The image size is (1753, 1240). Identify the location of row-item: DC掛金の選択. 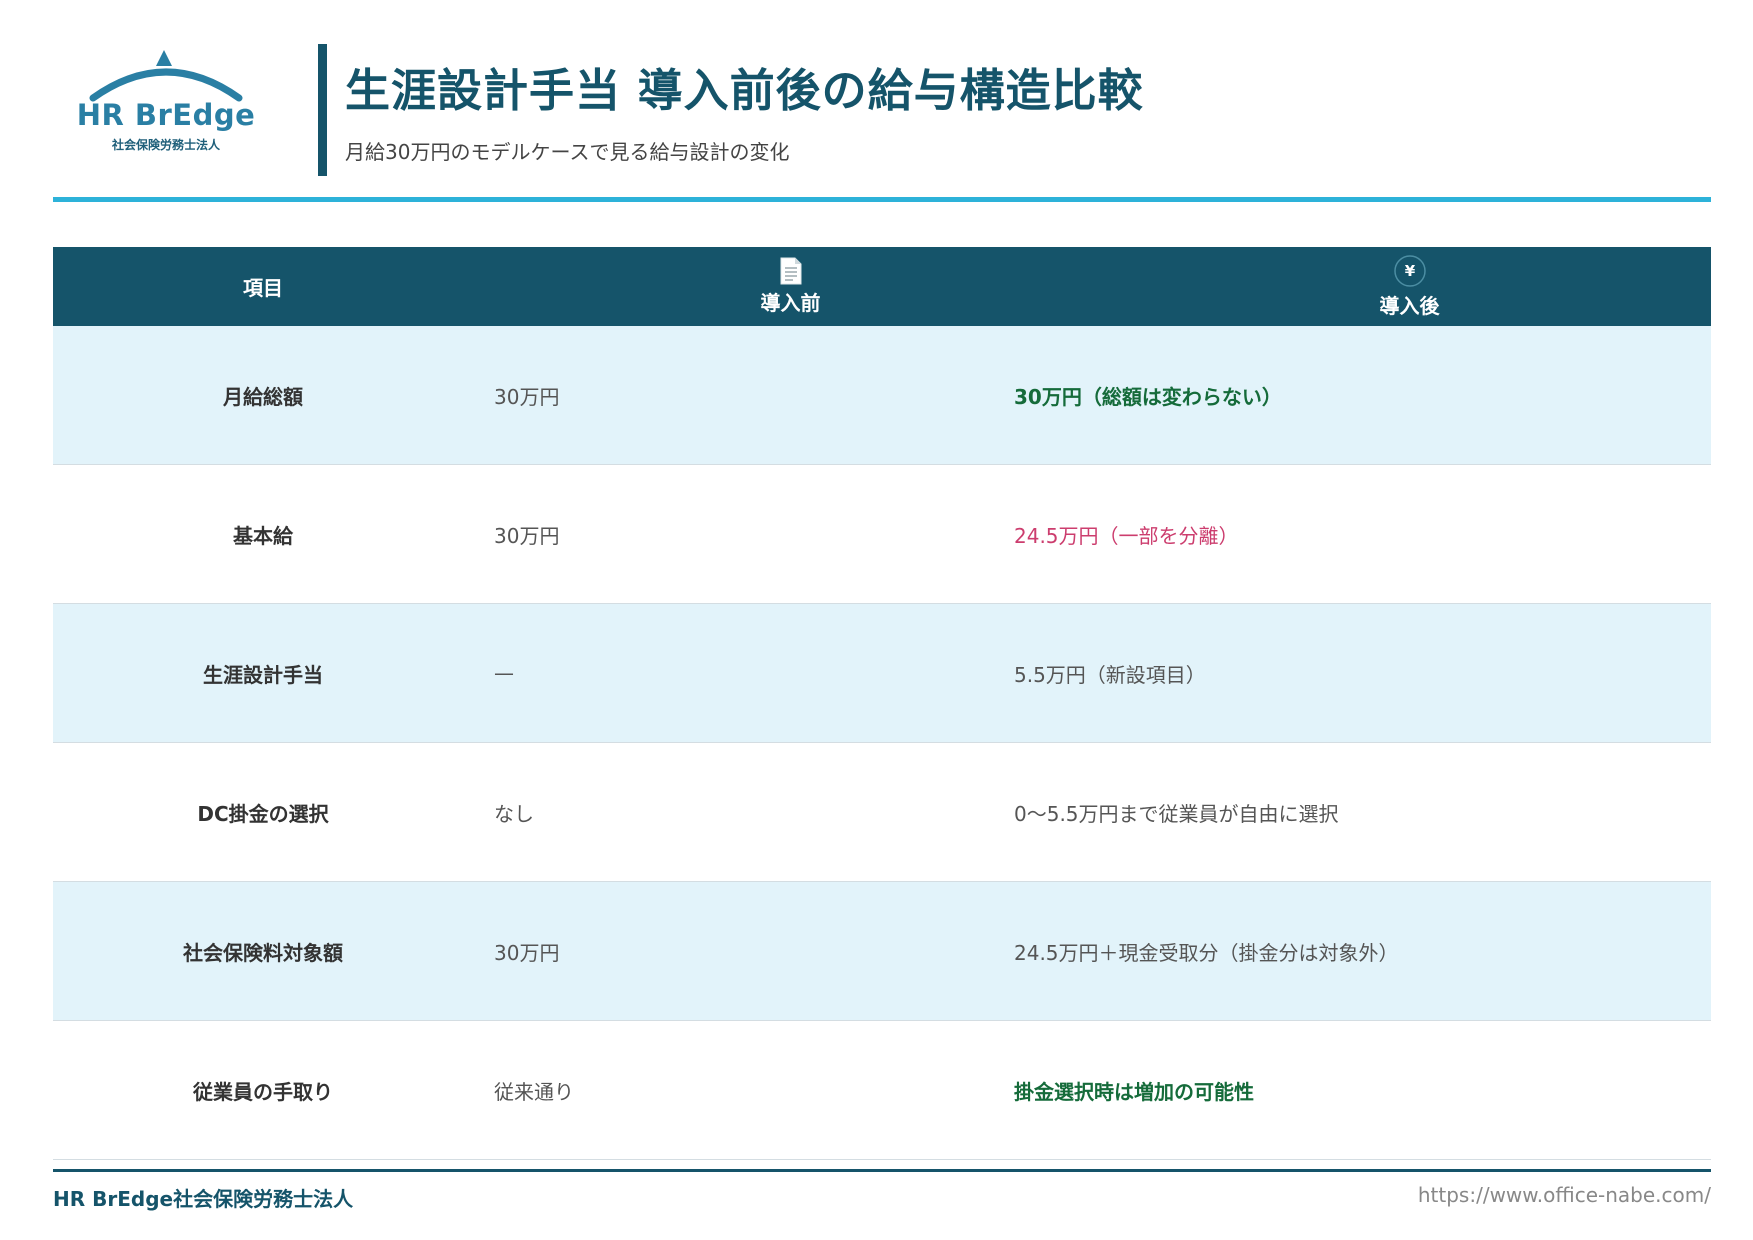
(263, 813).